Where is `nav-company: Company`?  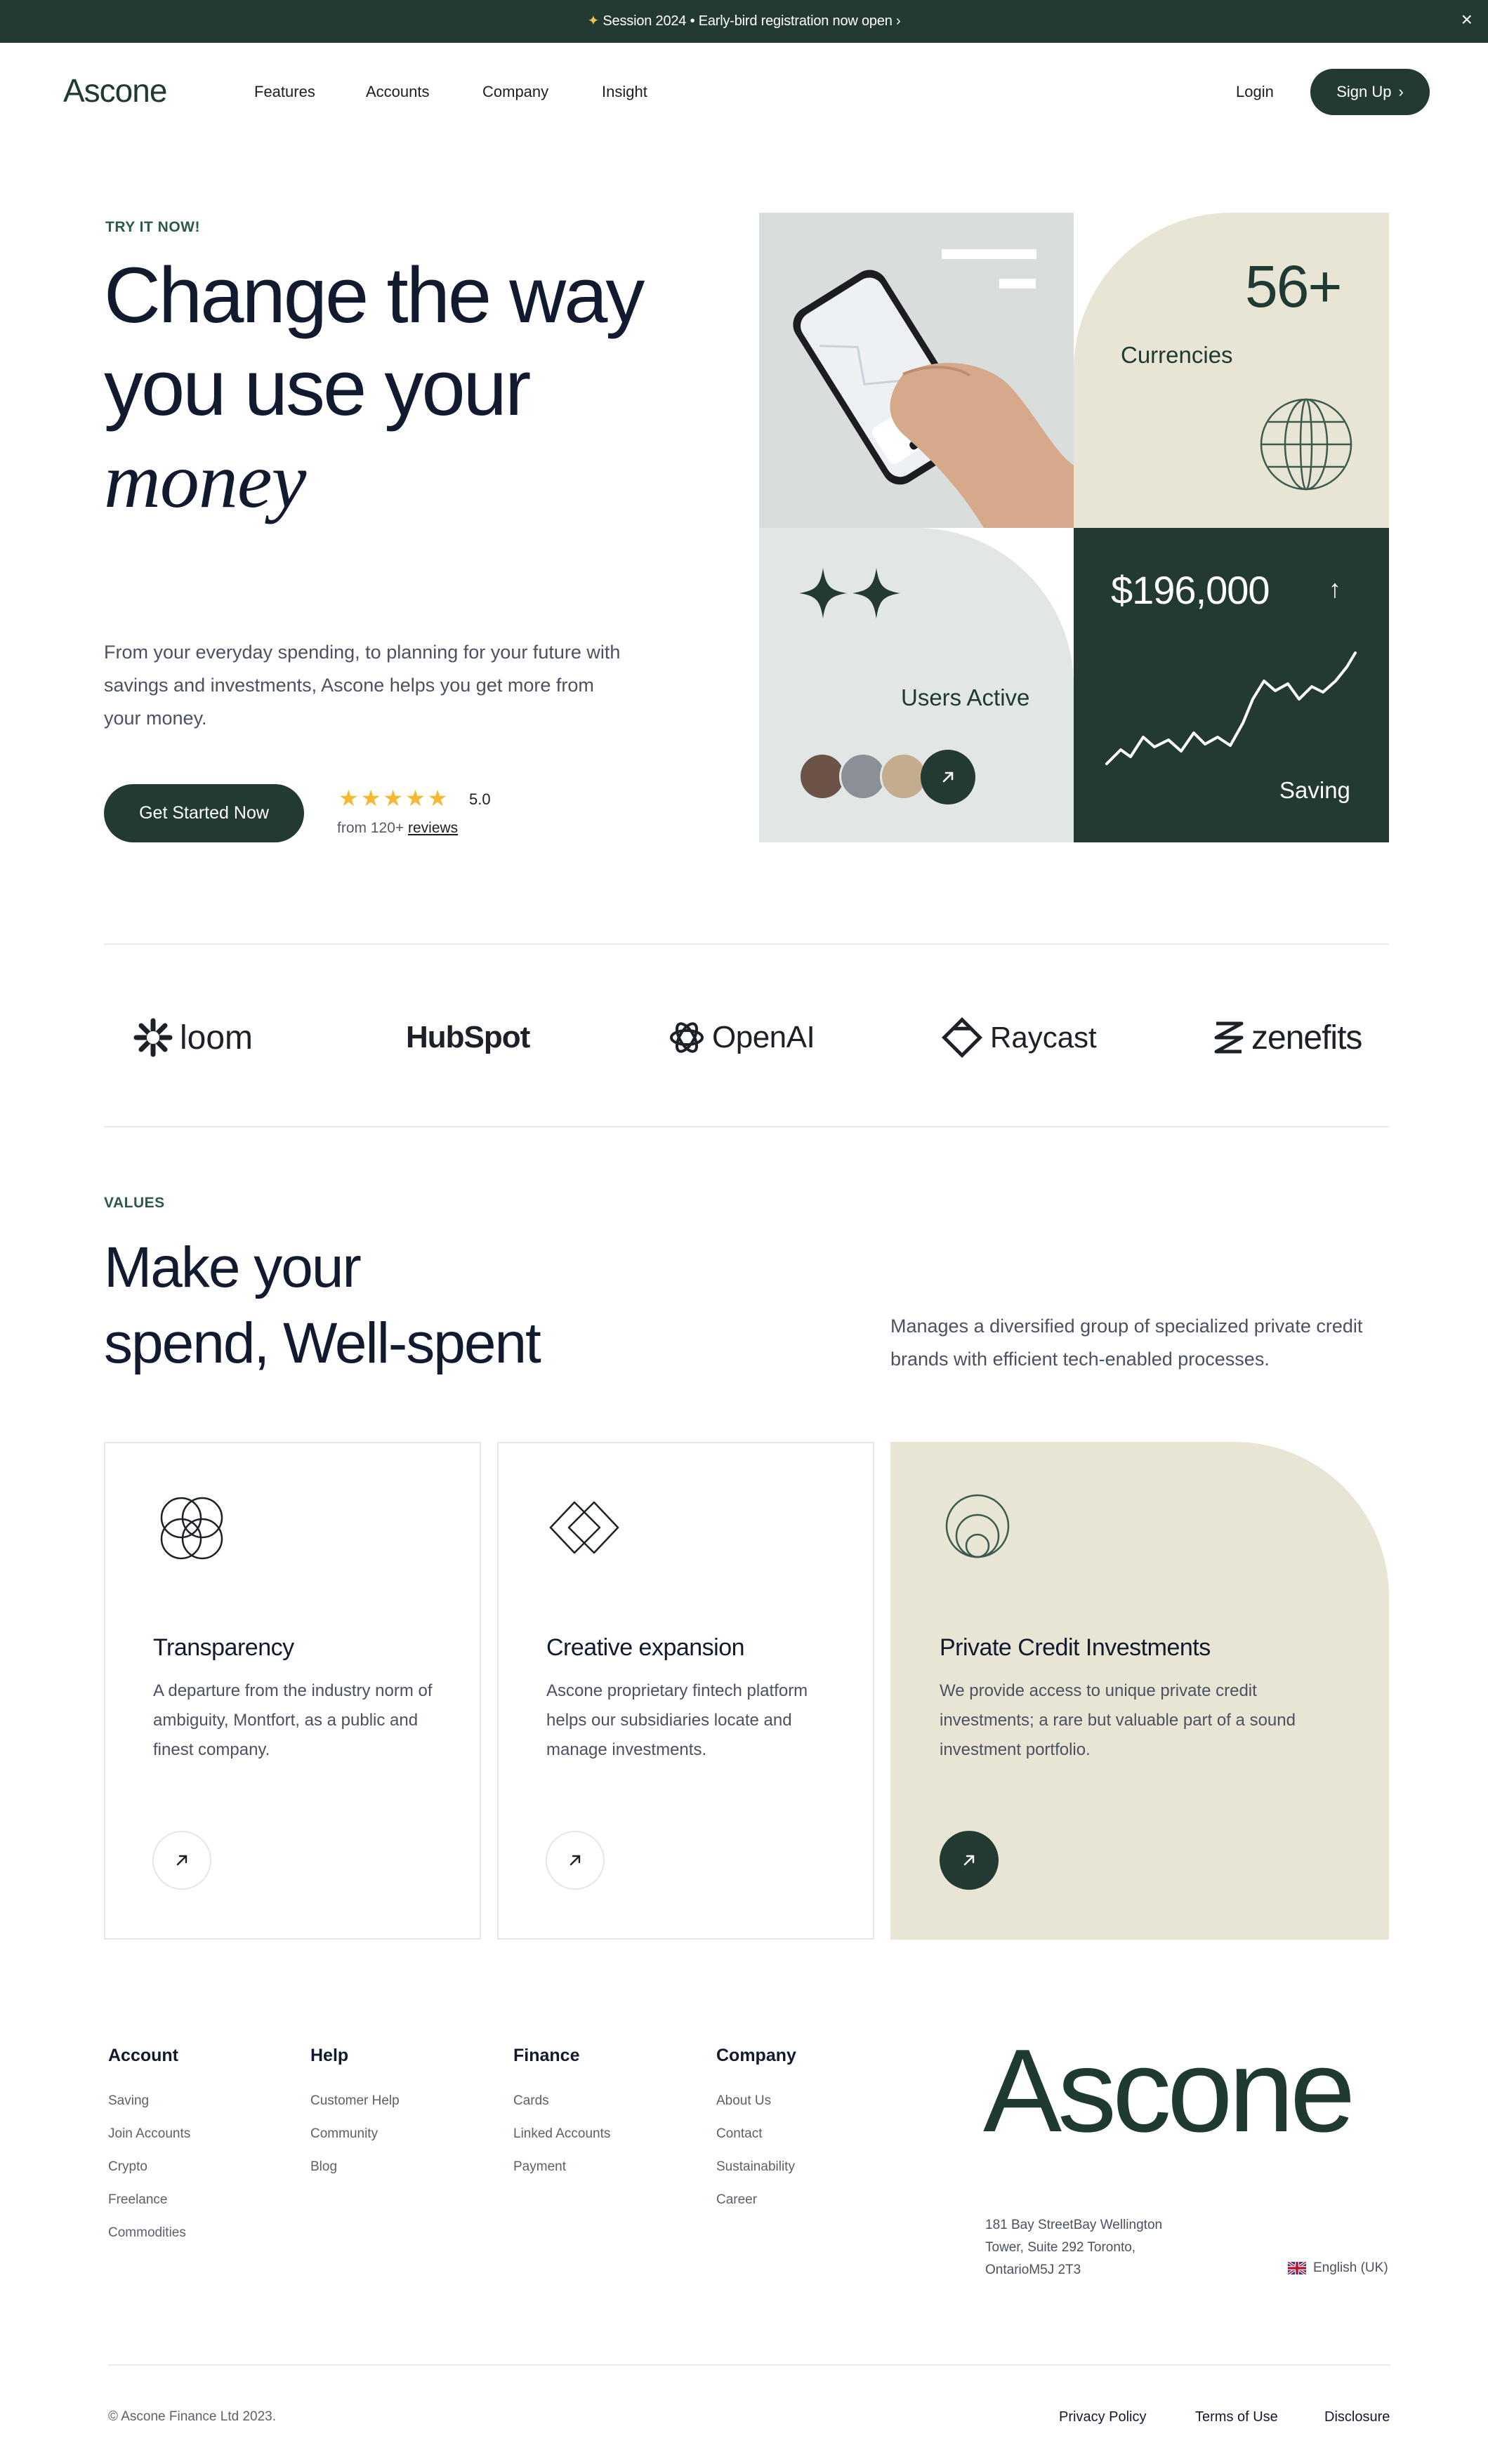
nav-company: Company is located at coordinates (515, 92).